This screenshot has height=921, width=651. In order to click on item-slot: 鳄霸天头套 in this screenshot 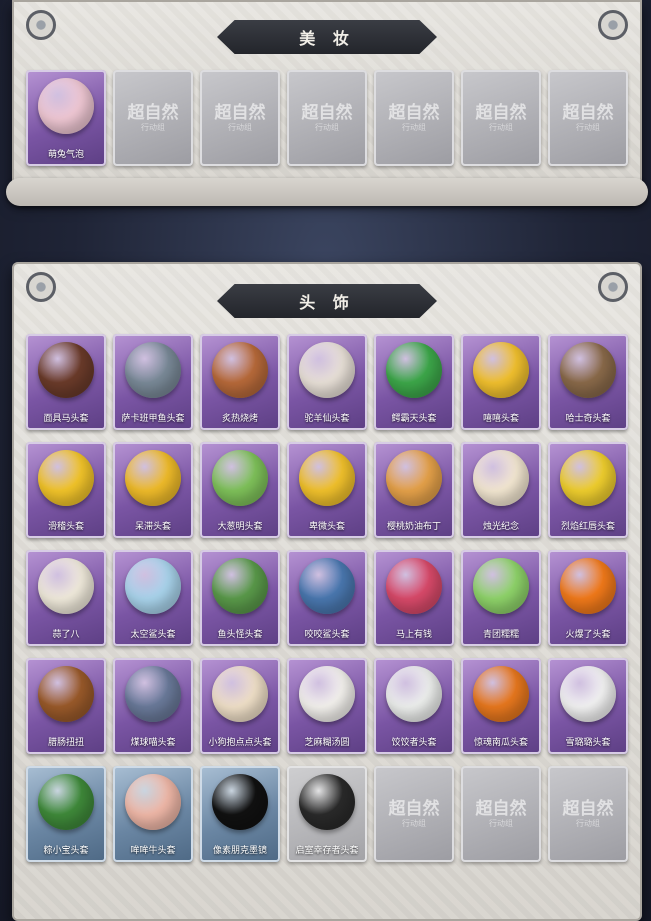, I will do `click(414, 382)`.